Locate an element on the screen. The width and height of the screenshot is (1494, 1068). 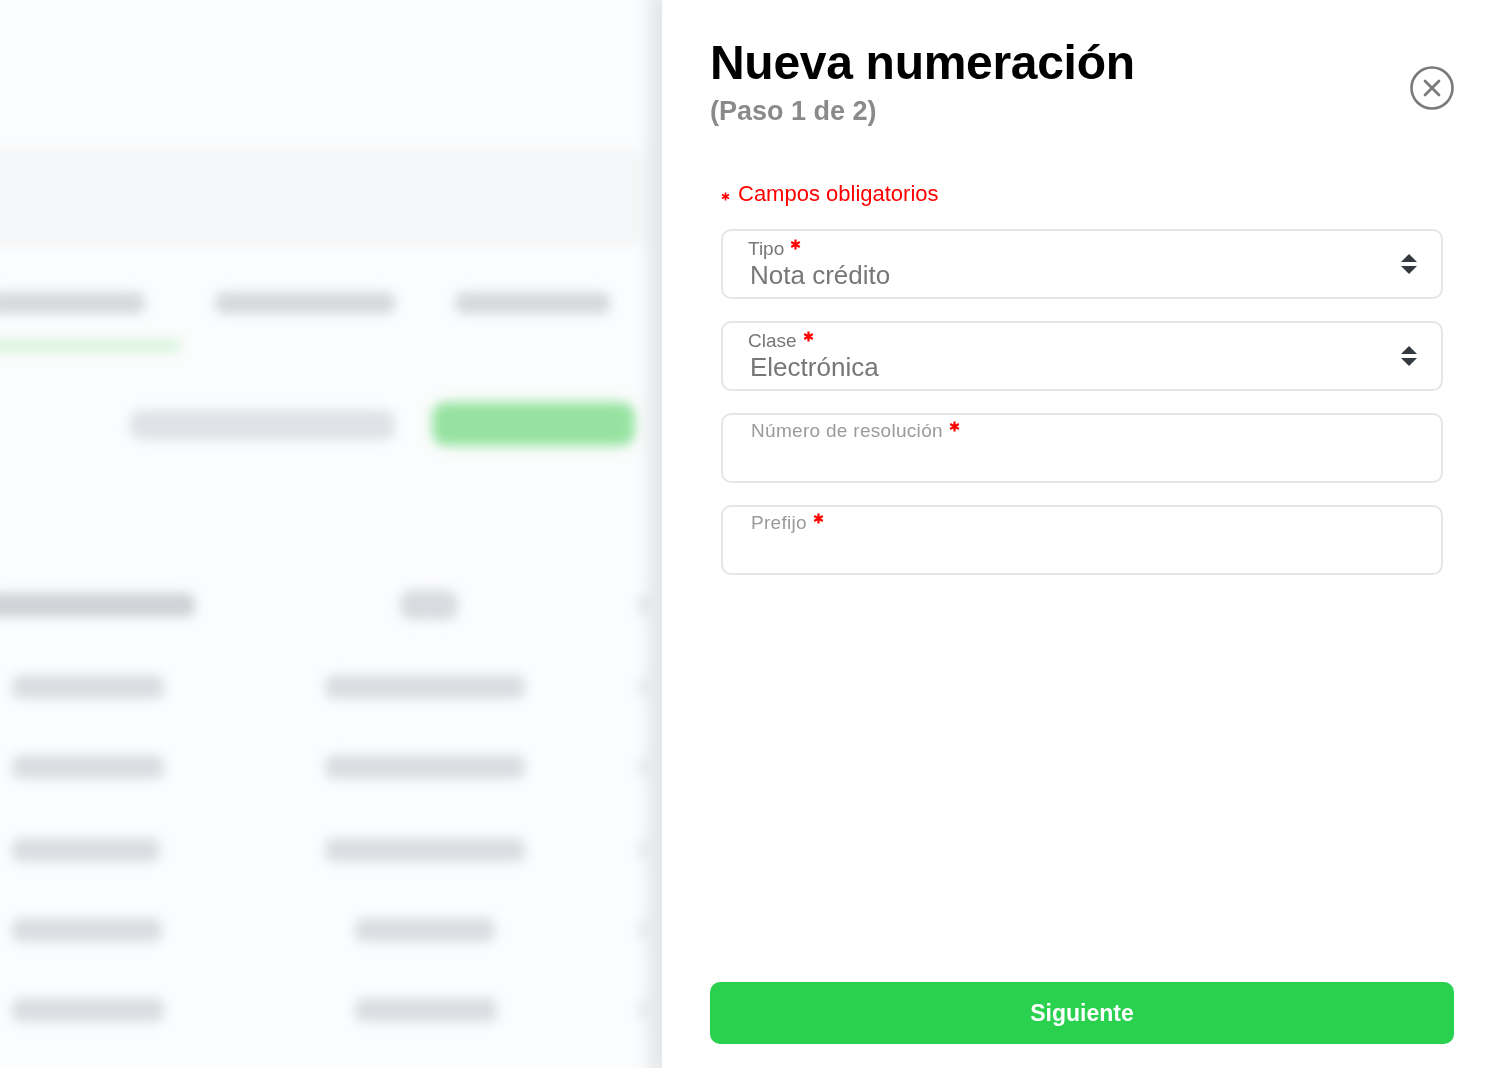
field-label: Tipo is located at coordinates (775, 249).